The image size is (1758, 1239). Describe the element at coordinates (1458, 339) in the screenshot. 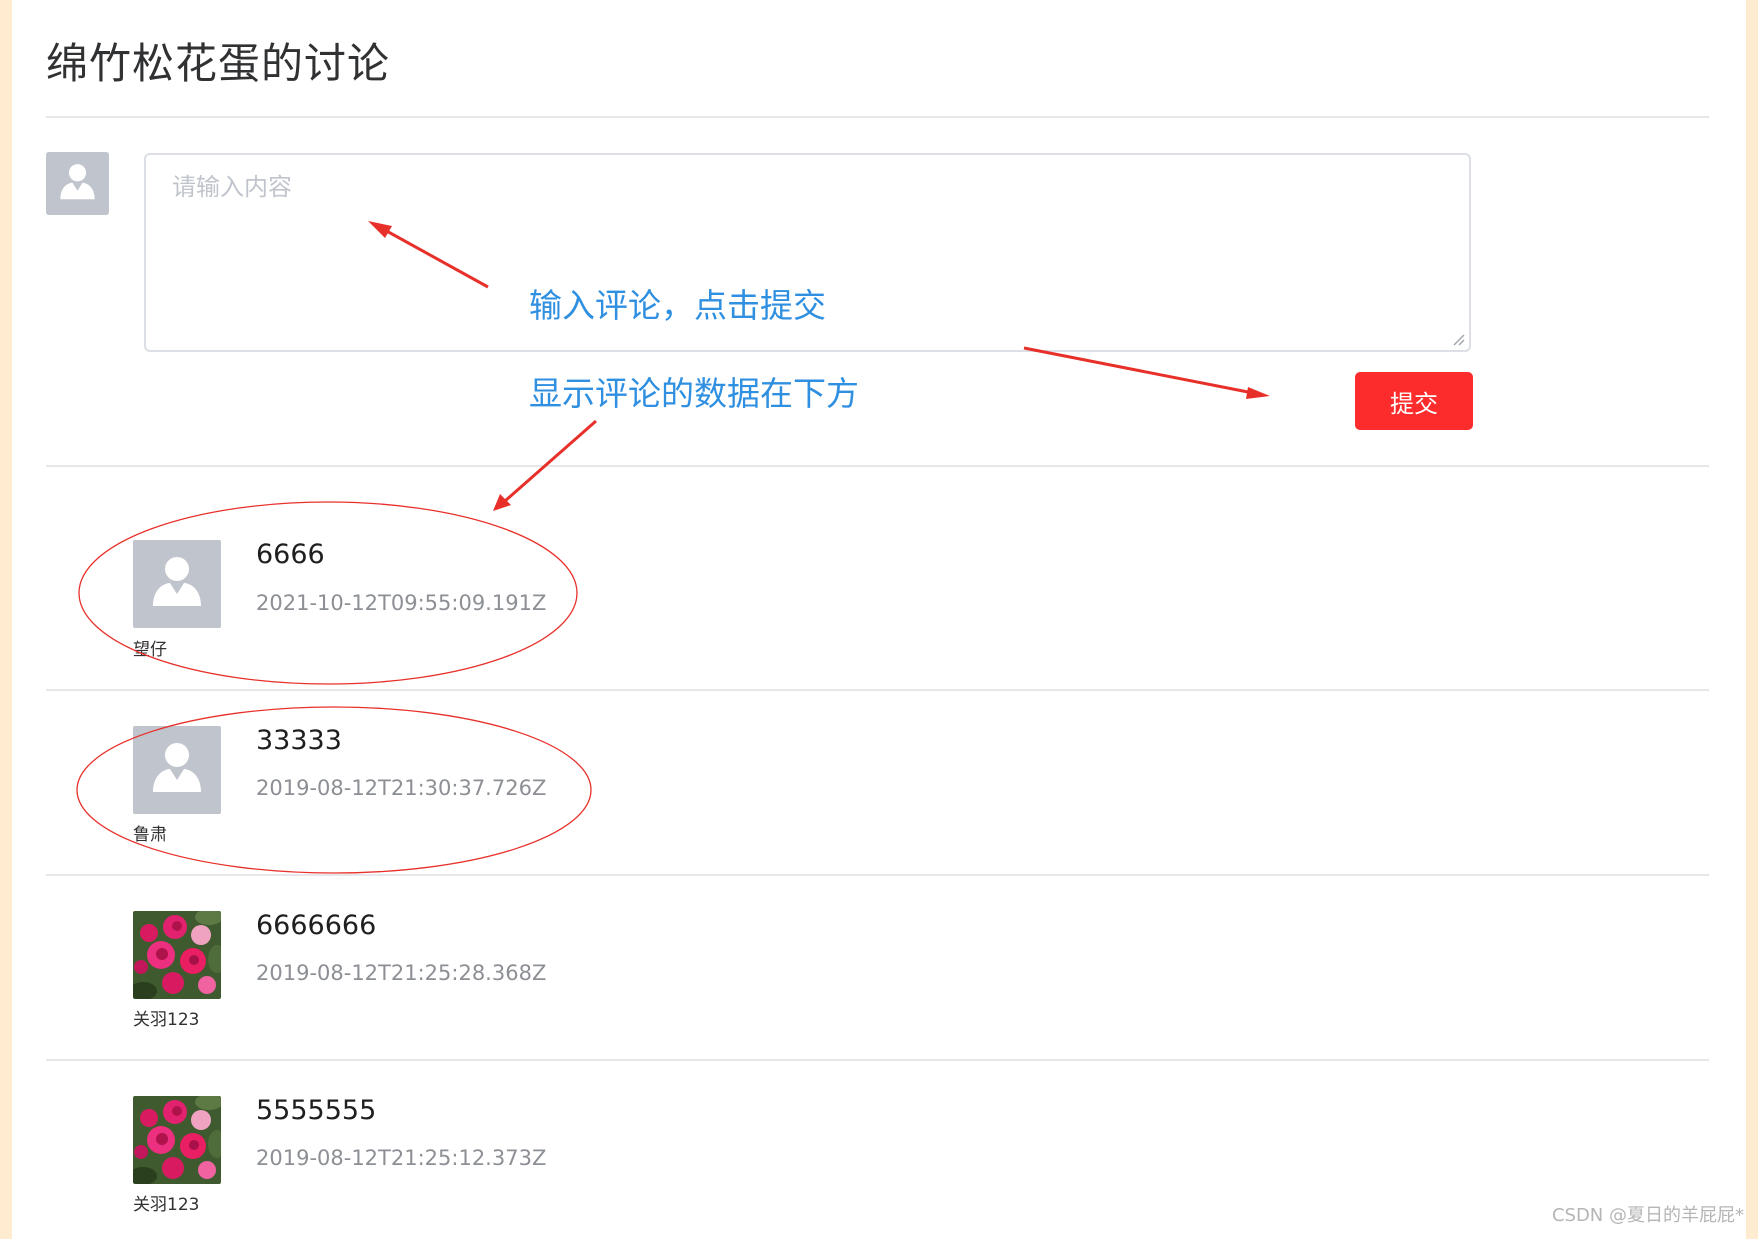

I see `resize-handle-icon` at that location.